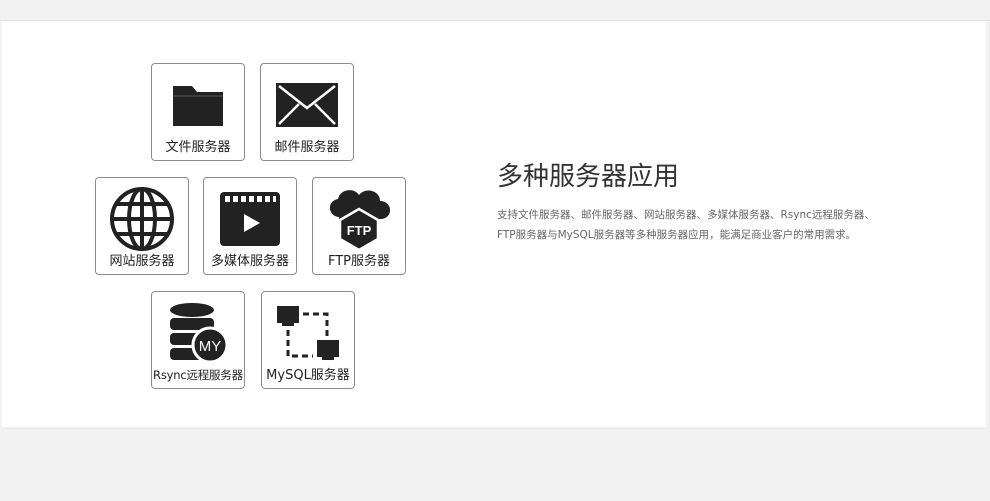 The height and width of the screenshot is (501, 990). I want to click on top-strip, so click(495, 10).